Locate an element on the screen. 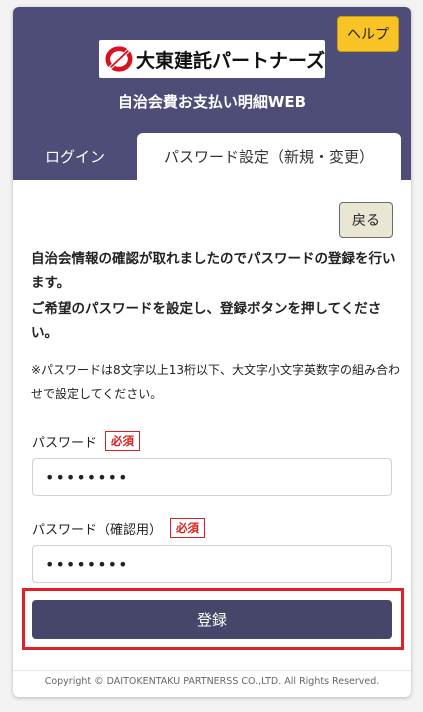 This screenshot has width=423, height=712. tab-password-setting: パスワード設定（新規・変更） is located at coordinates (269, 156).